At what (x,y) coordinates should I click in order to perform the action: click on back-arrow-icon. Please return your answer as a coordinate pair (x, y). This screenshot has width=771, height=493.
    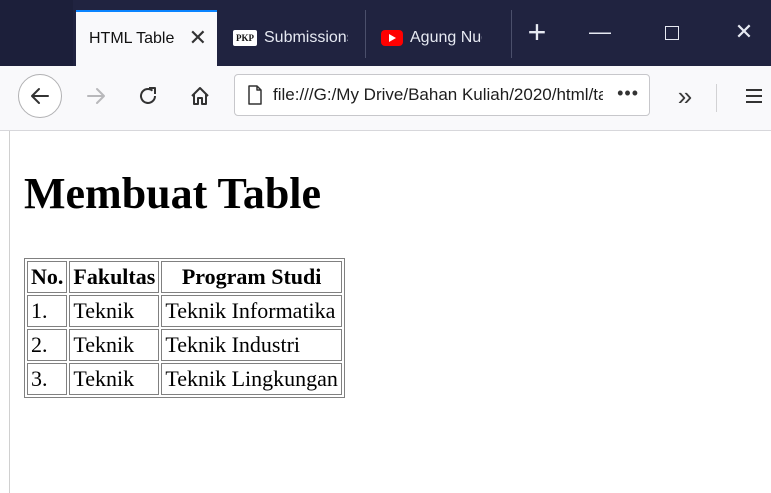
    Looking at the image, I should click on (40, 96).